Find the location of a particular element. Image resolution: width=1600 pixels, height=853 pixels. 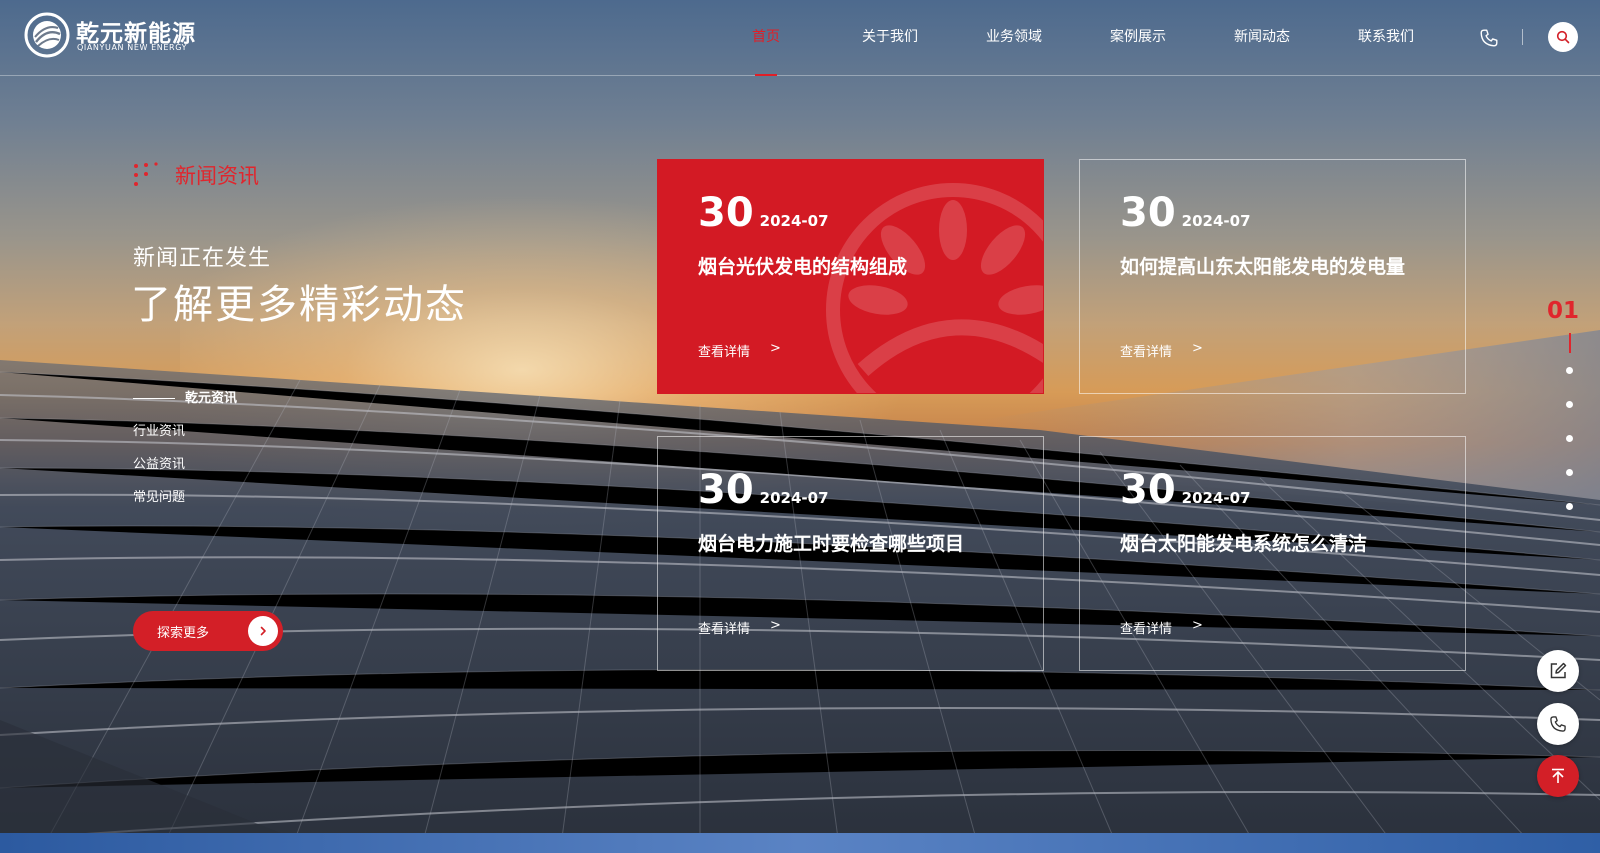

dots-icon is located at coordinates (146, 174).